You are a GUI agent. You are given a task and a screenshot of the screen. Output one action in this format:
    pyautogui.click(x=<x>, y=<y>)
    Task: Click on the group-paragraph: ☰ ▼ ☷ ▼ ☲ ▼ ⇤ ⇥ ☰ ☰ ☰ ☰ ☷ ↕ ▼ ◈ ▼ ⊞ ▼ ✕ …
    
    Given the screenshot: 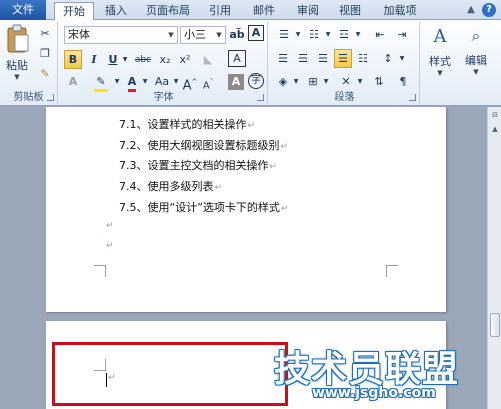 What is the action you would take?
    pyautogui.click(x=345, y=63)
    